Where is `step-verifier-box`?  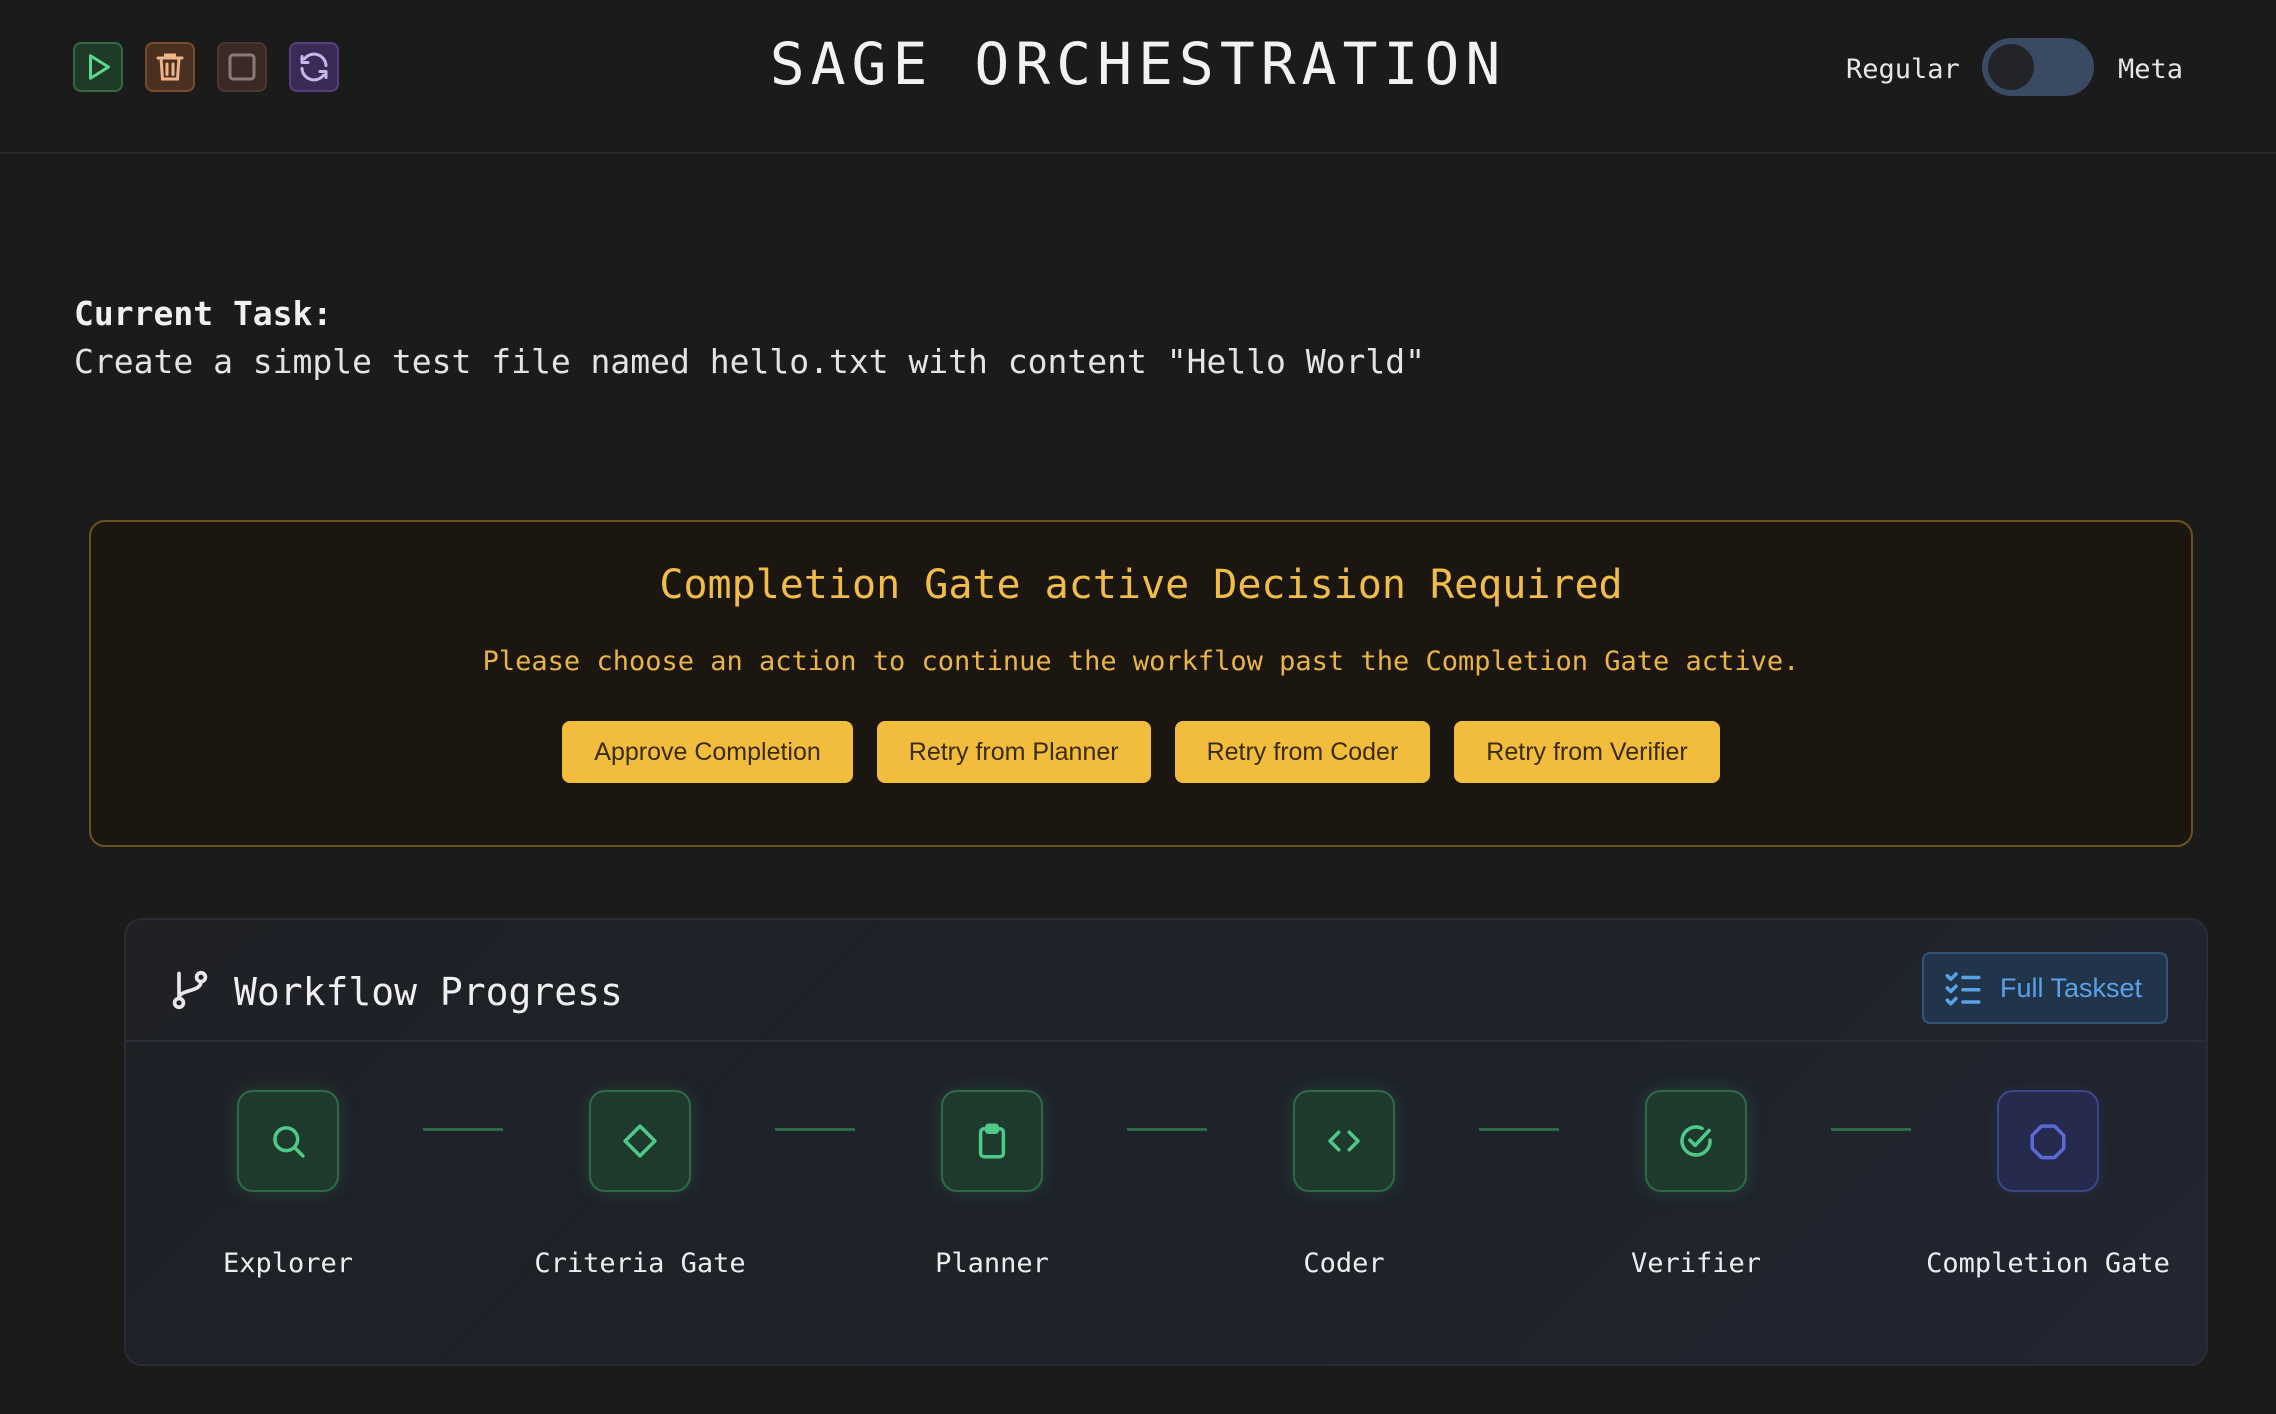 step-verifier-box is located at coordinates (1696, 1141).